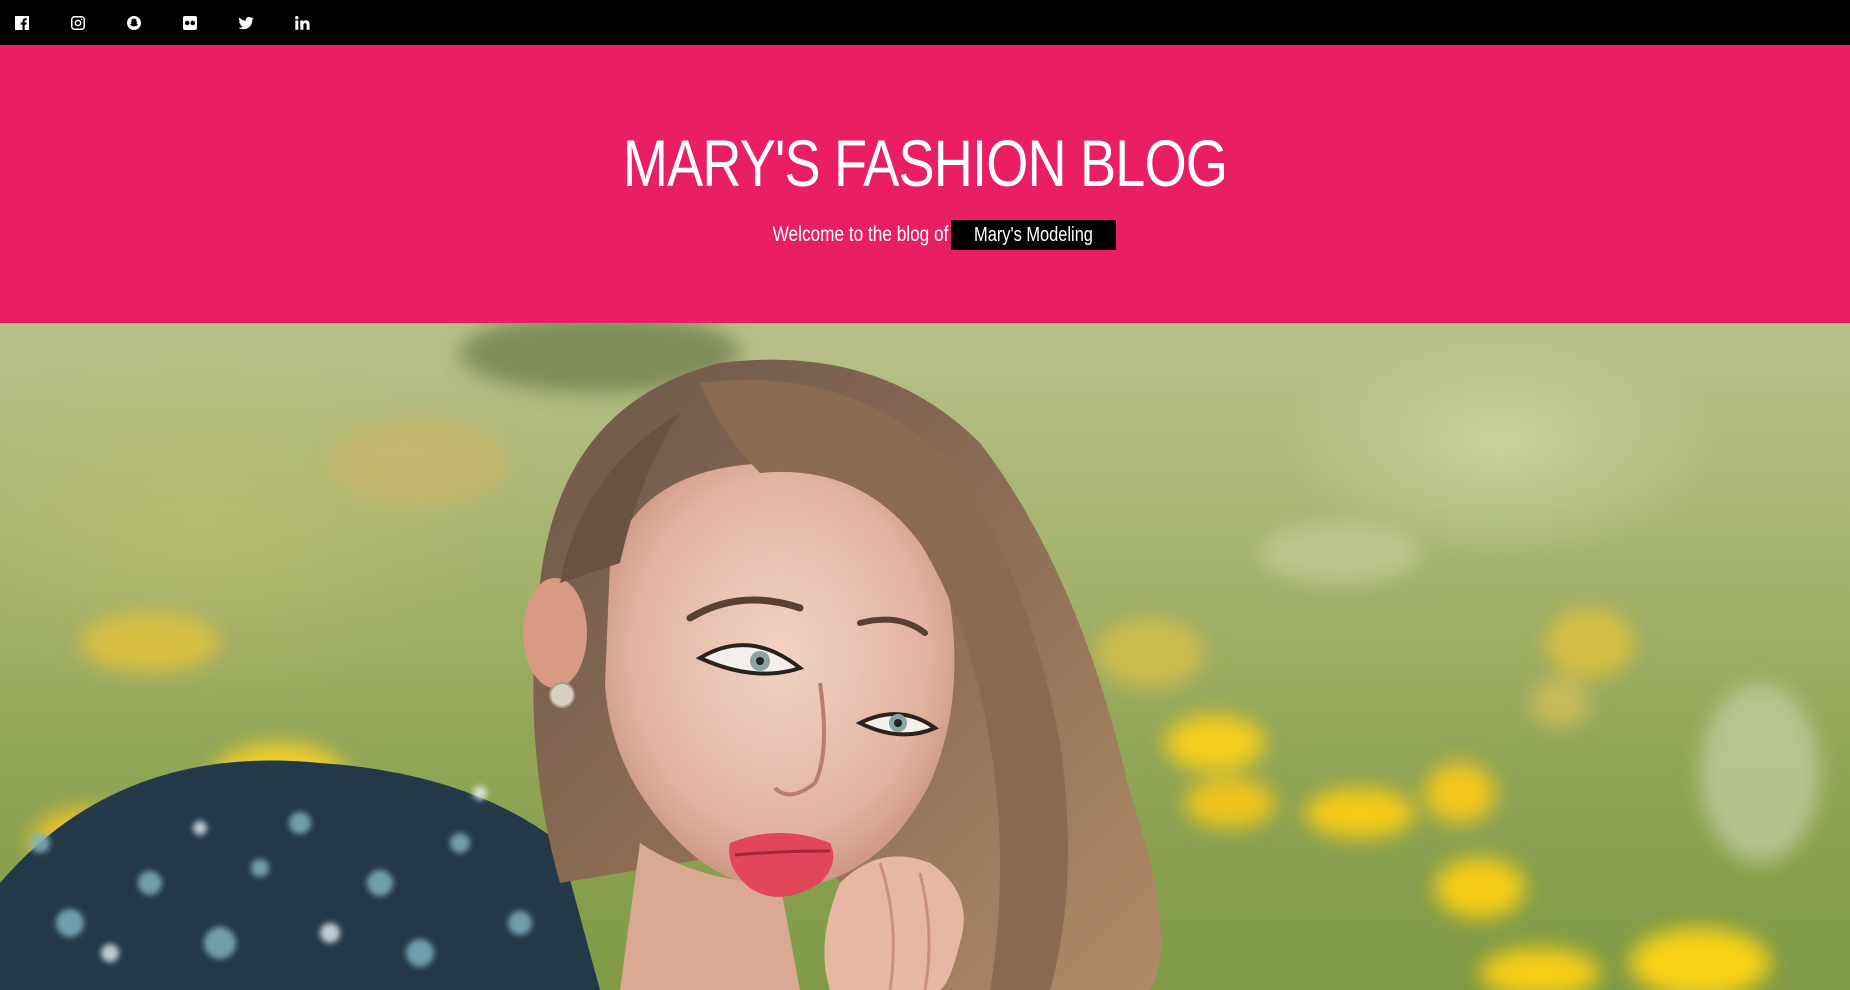  What do you see at coordinates (860, 234) in the screenshot?
I see `tagline-text: Welcome to the blog of` at bounding box center [860, 234].